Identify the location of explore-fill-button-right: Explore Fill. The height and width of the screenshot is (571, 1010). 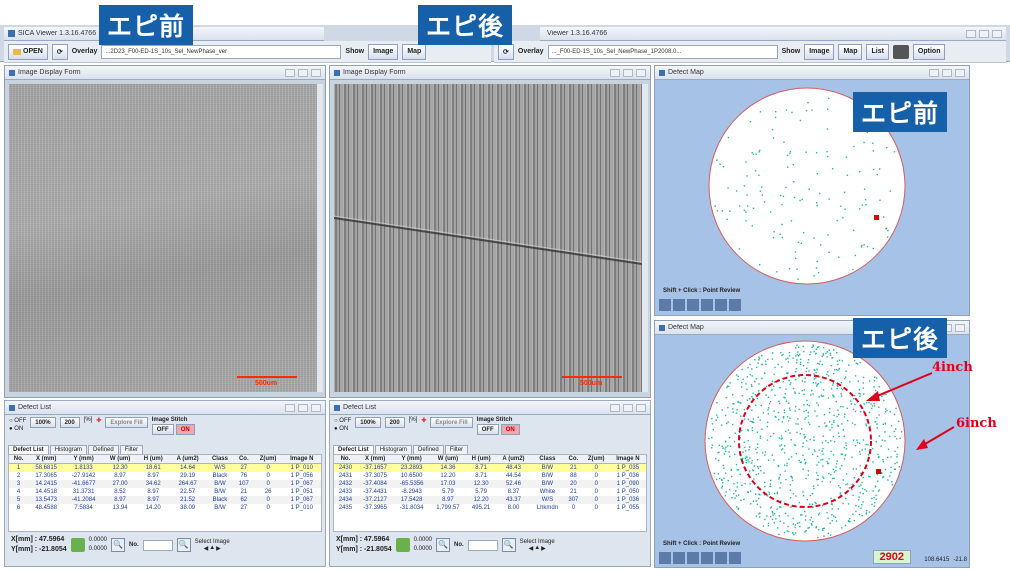
(451, 422).